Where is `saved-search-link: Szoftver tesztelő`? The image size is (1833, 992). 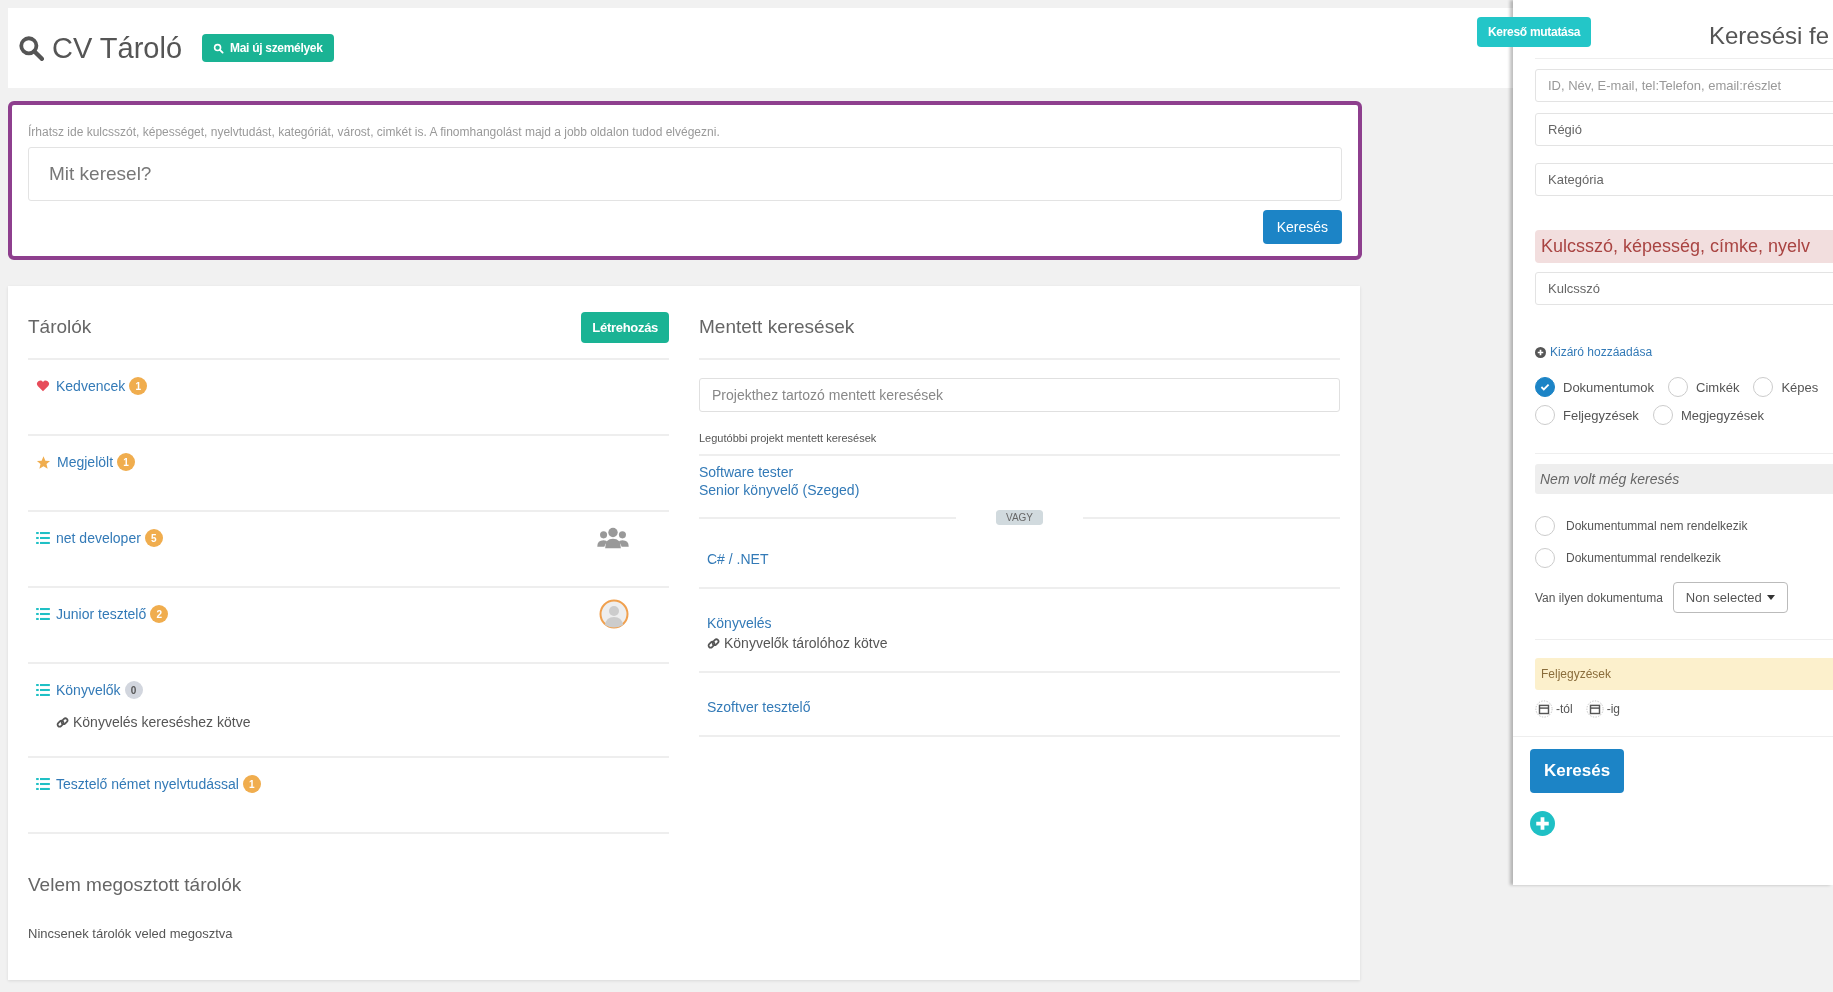
saved-search-link: Szoftver tesztelő is located at coordinates (1019, 707).